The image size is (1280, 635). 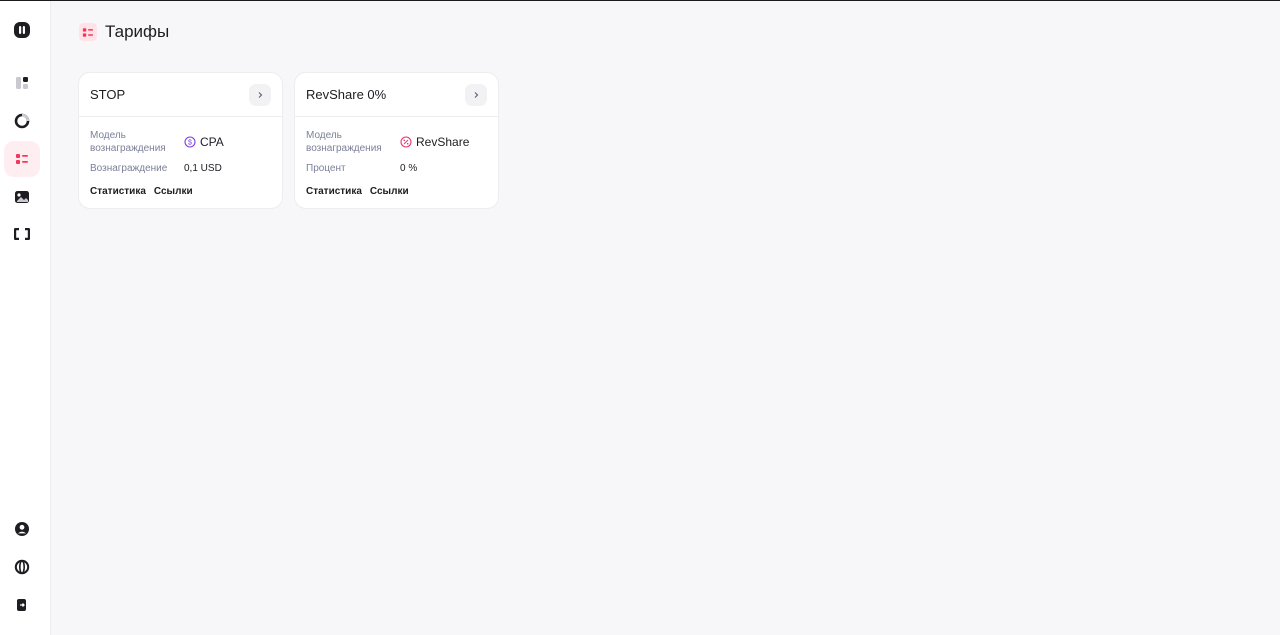 What do you see at coordinates (203, 168) in the screenshot?
I see `reward-value: 0,1 USD` at bounding box center [203, 168].